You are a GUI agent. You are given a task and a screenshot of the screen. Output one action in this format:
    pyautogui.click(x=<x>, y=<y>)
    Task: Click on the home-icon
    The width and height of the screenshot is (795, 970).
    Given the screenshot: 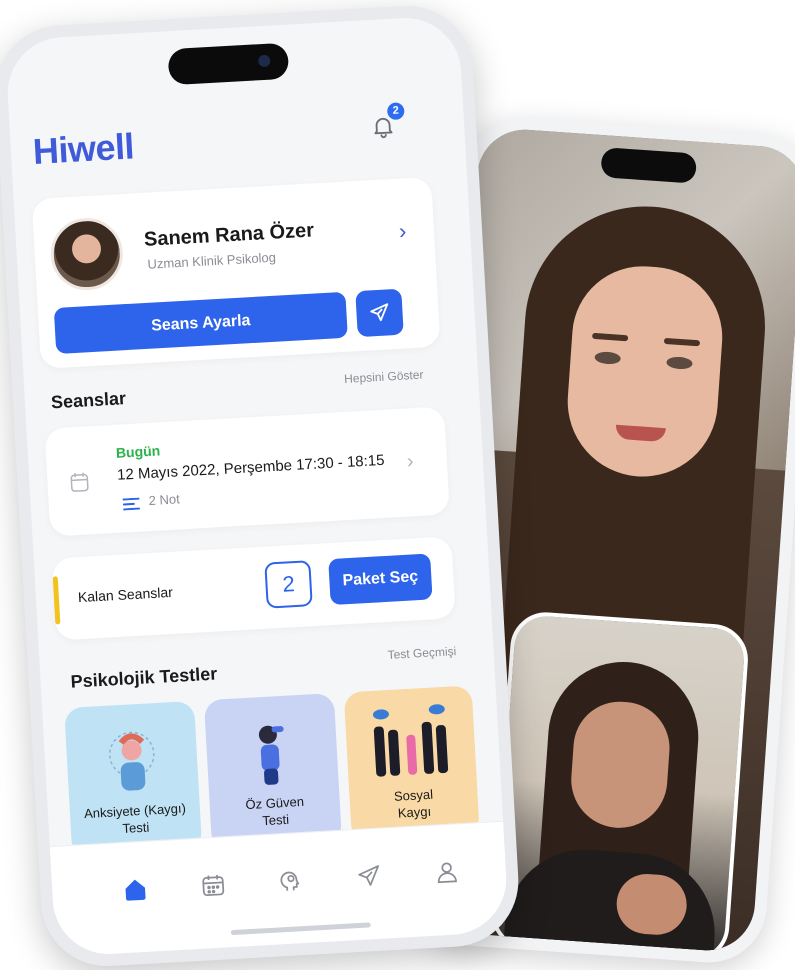 What is the action you would take?
    pyautogui.click(x=135, y=889)
    